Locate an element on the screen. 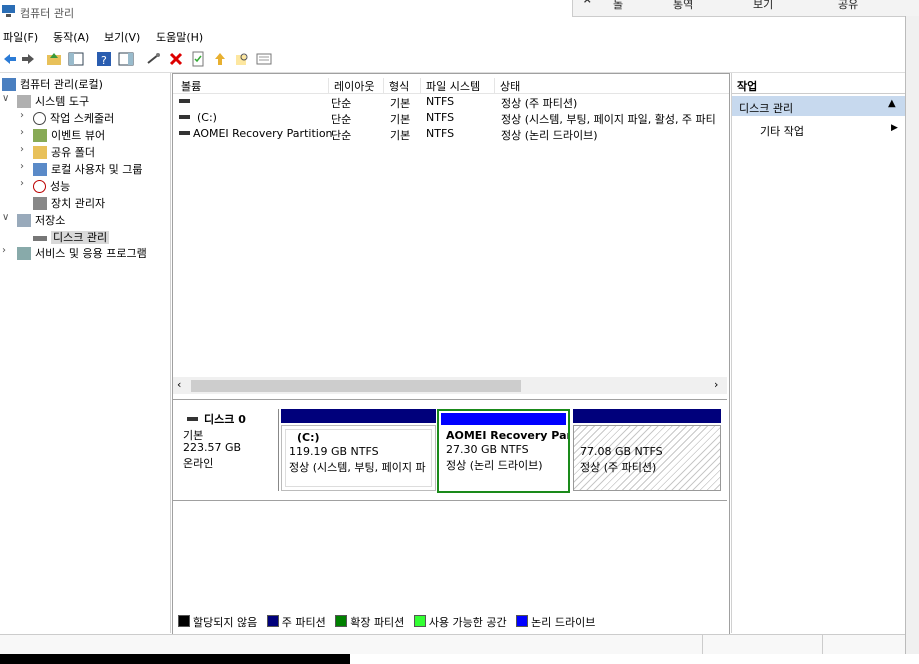  disk-info: 디스크 0 기본 223.57 GB 온라인 is located at coordinates (227, 449).